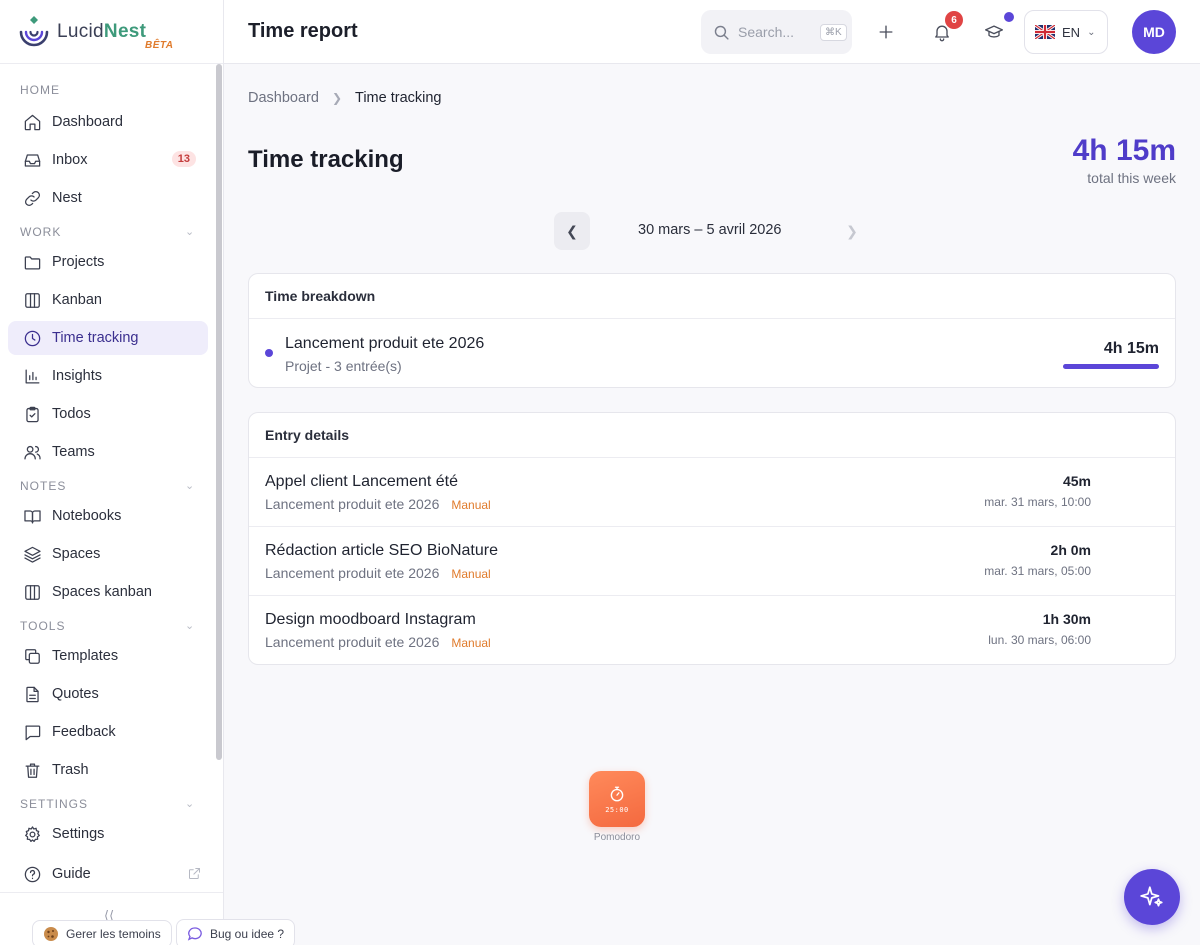 Image resolution: width=1200 pixels, height=945 pixels. What do you see at coordinates (32, 554) in the screenshot?
I see `layers-icon` at bounding box center [32, 554].